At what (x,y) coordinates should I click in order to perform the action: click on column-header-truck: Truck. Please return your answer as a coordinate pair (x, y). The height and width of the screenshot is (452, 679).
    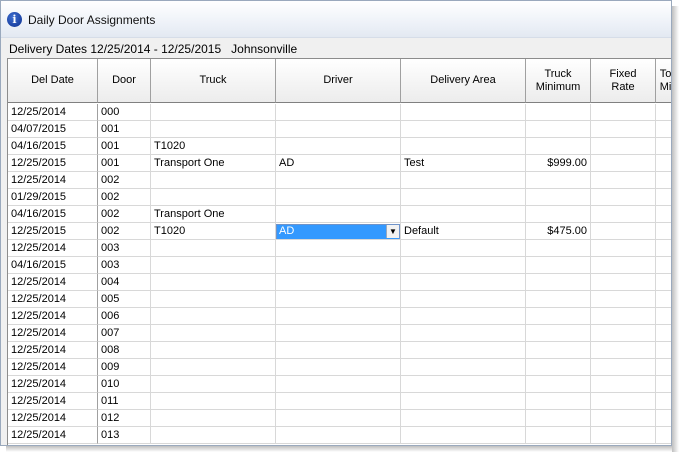
    Looking at the image, I should click on (213, 81).